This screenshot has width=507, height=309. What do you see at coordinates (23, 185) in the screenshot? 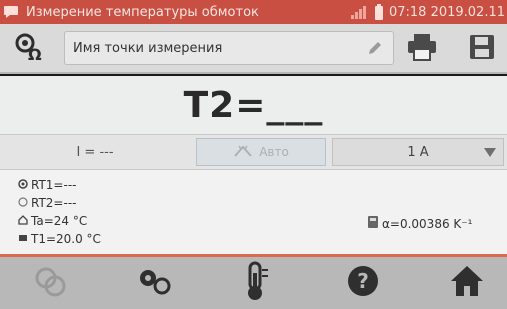
I see `resistance-icon` at bounding box center [23, 185].